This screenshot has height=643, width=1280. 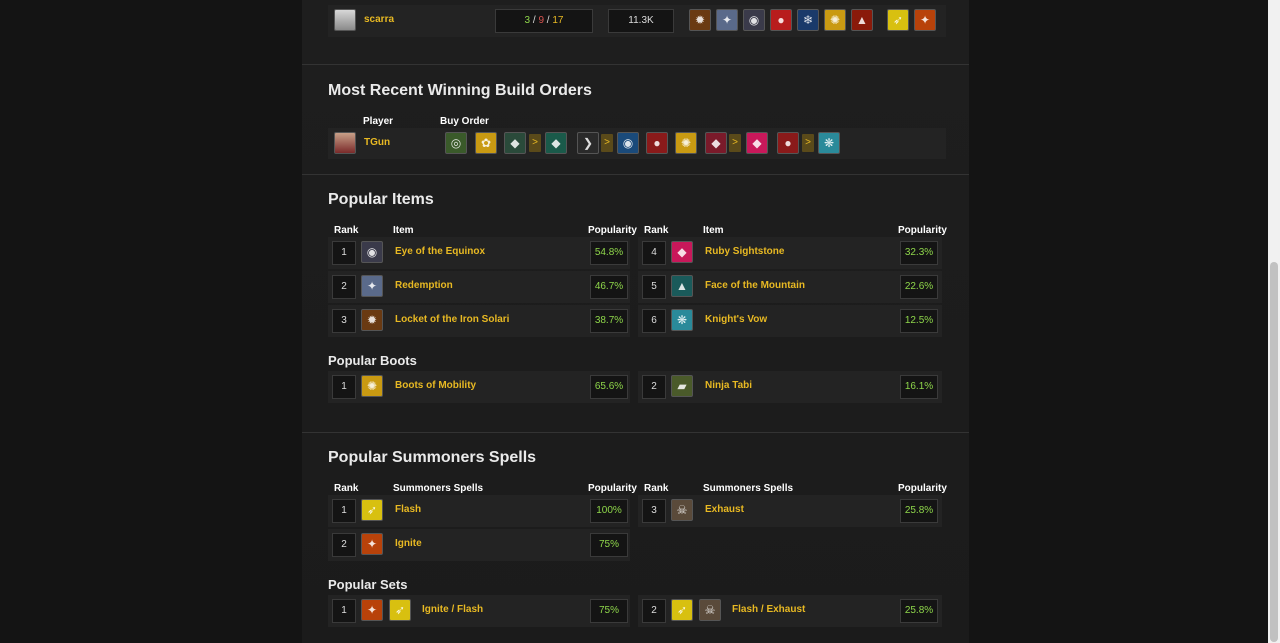 I want to click on spell-name: Ignite, so click(x=408, y=543).